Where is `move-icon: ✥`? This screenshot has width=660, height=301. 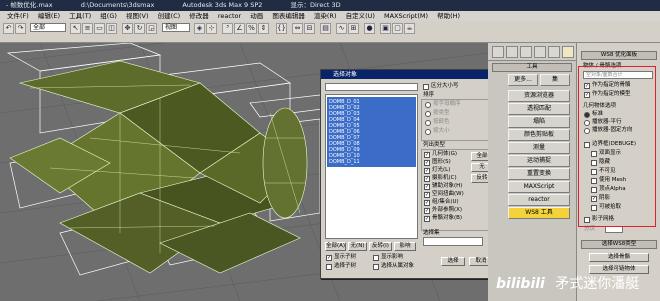
move-icon: ✥ is located at coordinates (127, 28).